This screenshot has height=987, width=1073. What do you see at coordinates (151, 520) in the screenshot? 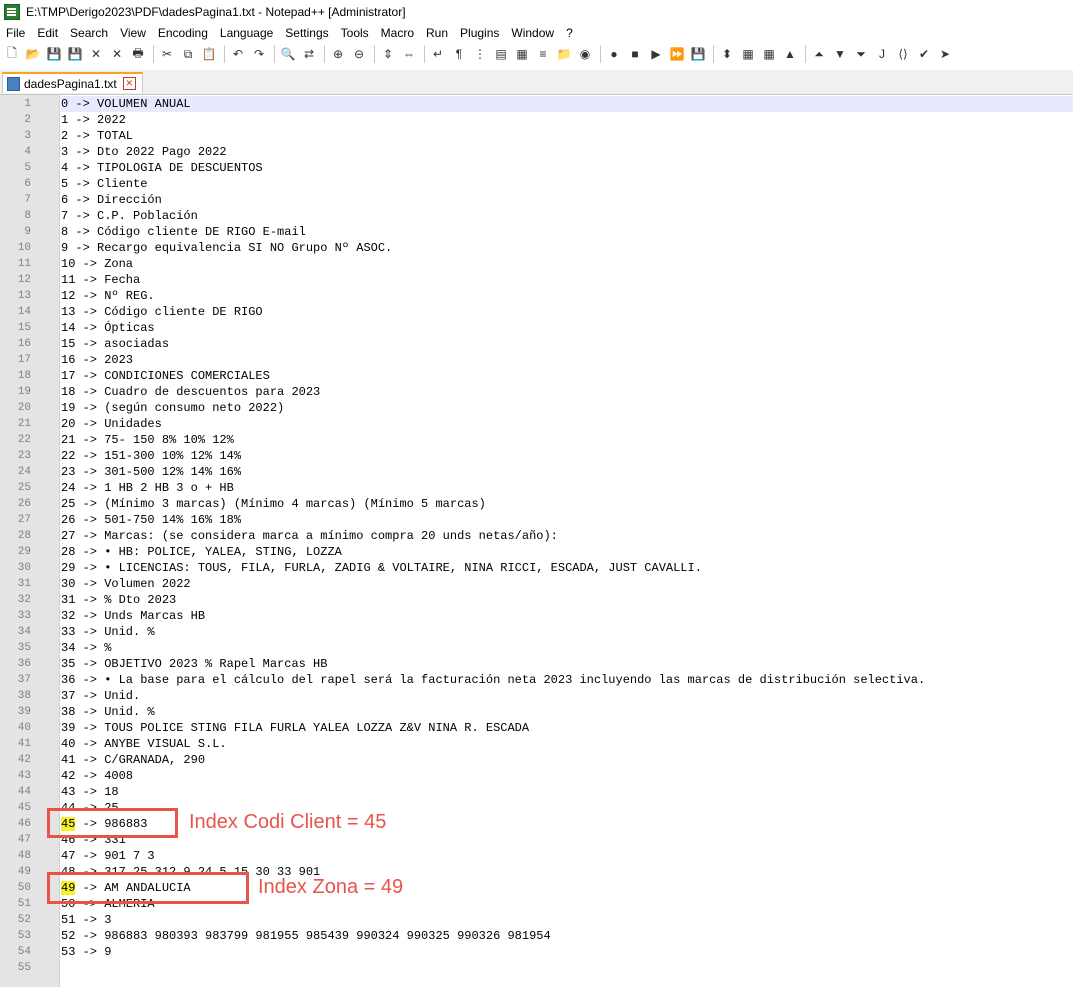
I see `text-line: 26 -> 501-750 14% 16% 18%` at bounding box center [151, 520].